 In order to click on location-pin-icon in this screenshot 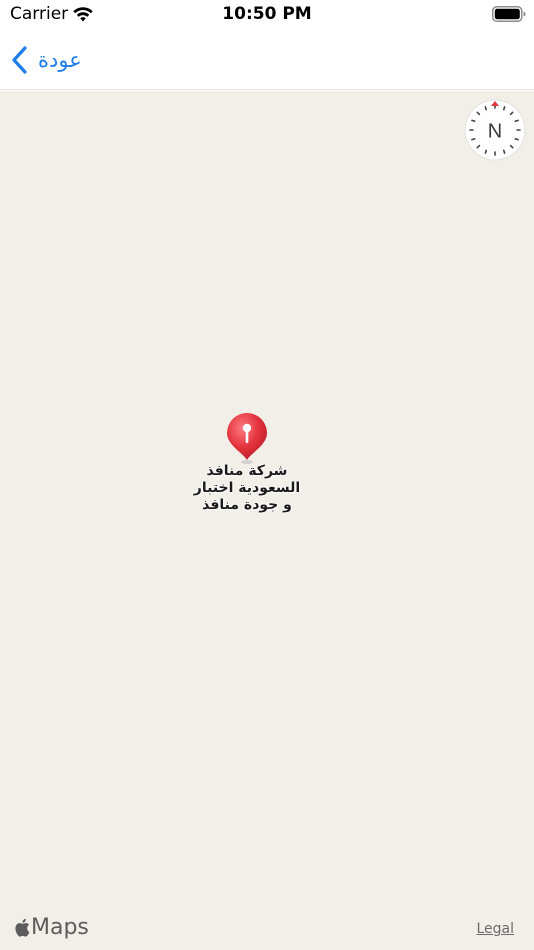, I will do `click(247, 439)`.